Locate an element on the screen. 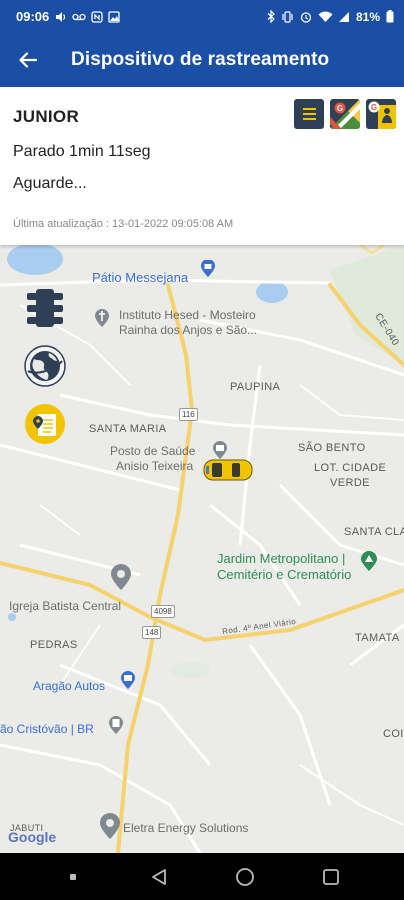  bluetooth-icon is located at coordinates (271, 16).